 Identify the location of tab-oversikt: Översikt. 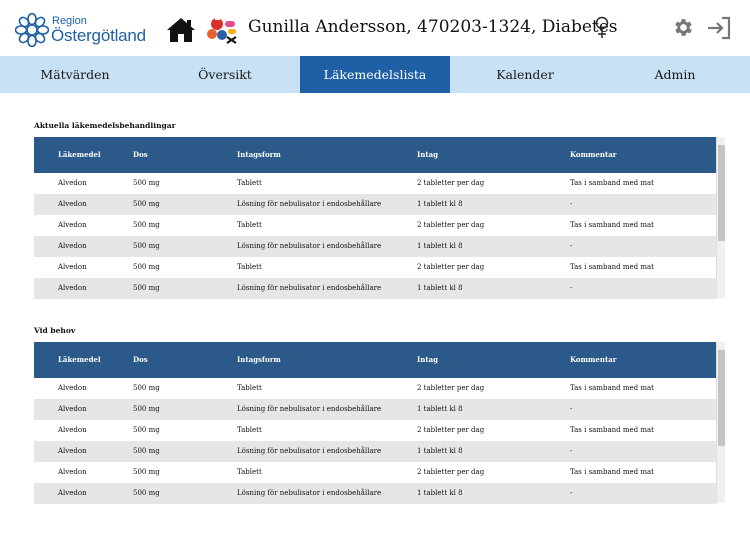
(225, 74).